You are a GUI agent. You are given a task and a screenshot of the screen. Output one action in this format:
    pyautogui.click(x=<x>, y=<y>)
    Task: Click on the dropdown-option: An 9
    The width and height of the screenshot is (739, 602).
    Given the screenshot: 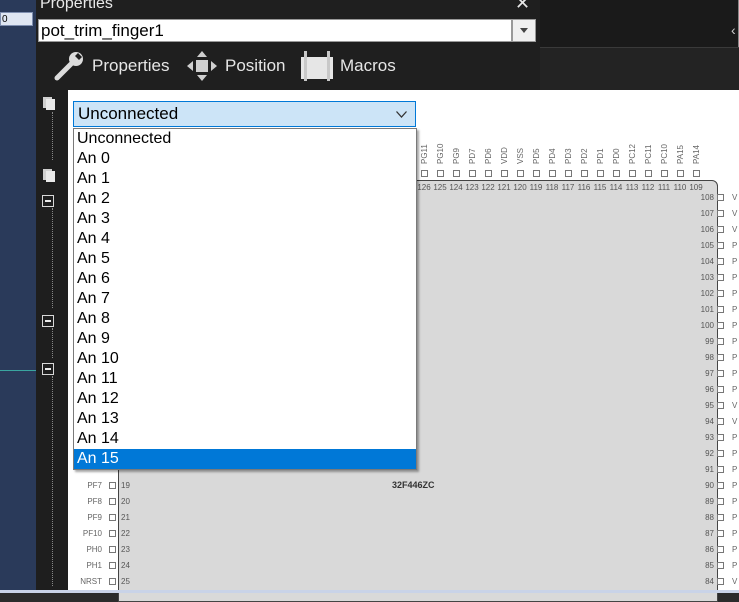 What is the action you would take?
    pyautogui.click(x=245, y=339)
    